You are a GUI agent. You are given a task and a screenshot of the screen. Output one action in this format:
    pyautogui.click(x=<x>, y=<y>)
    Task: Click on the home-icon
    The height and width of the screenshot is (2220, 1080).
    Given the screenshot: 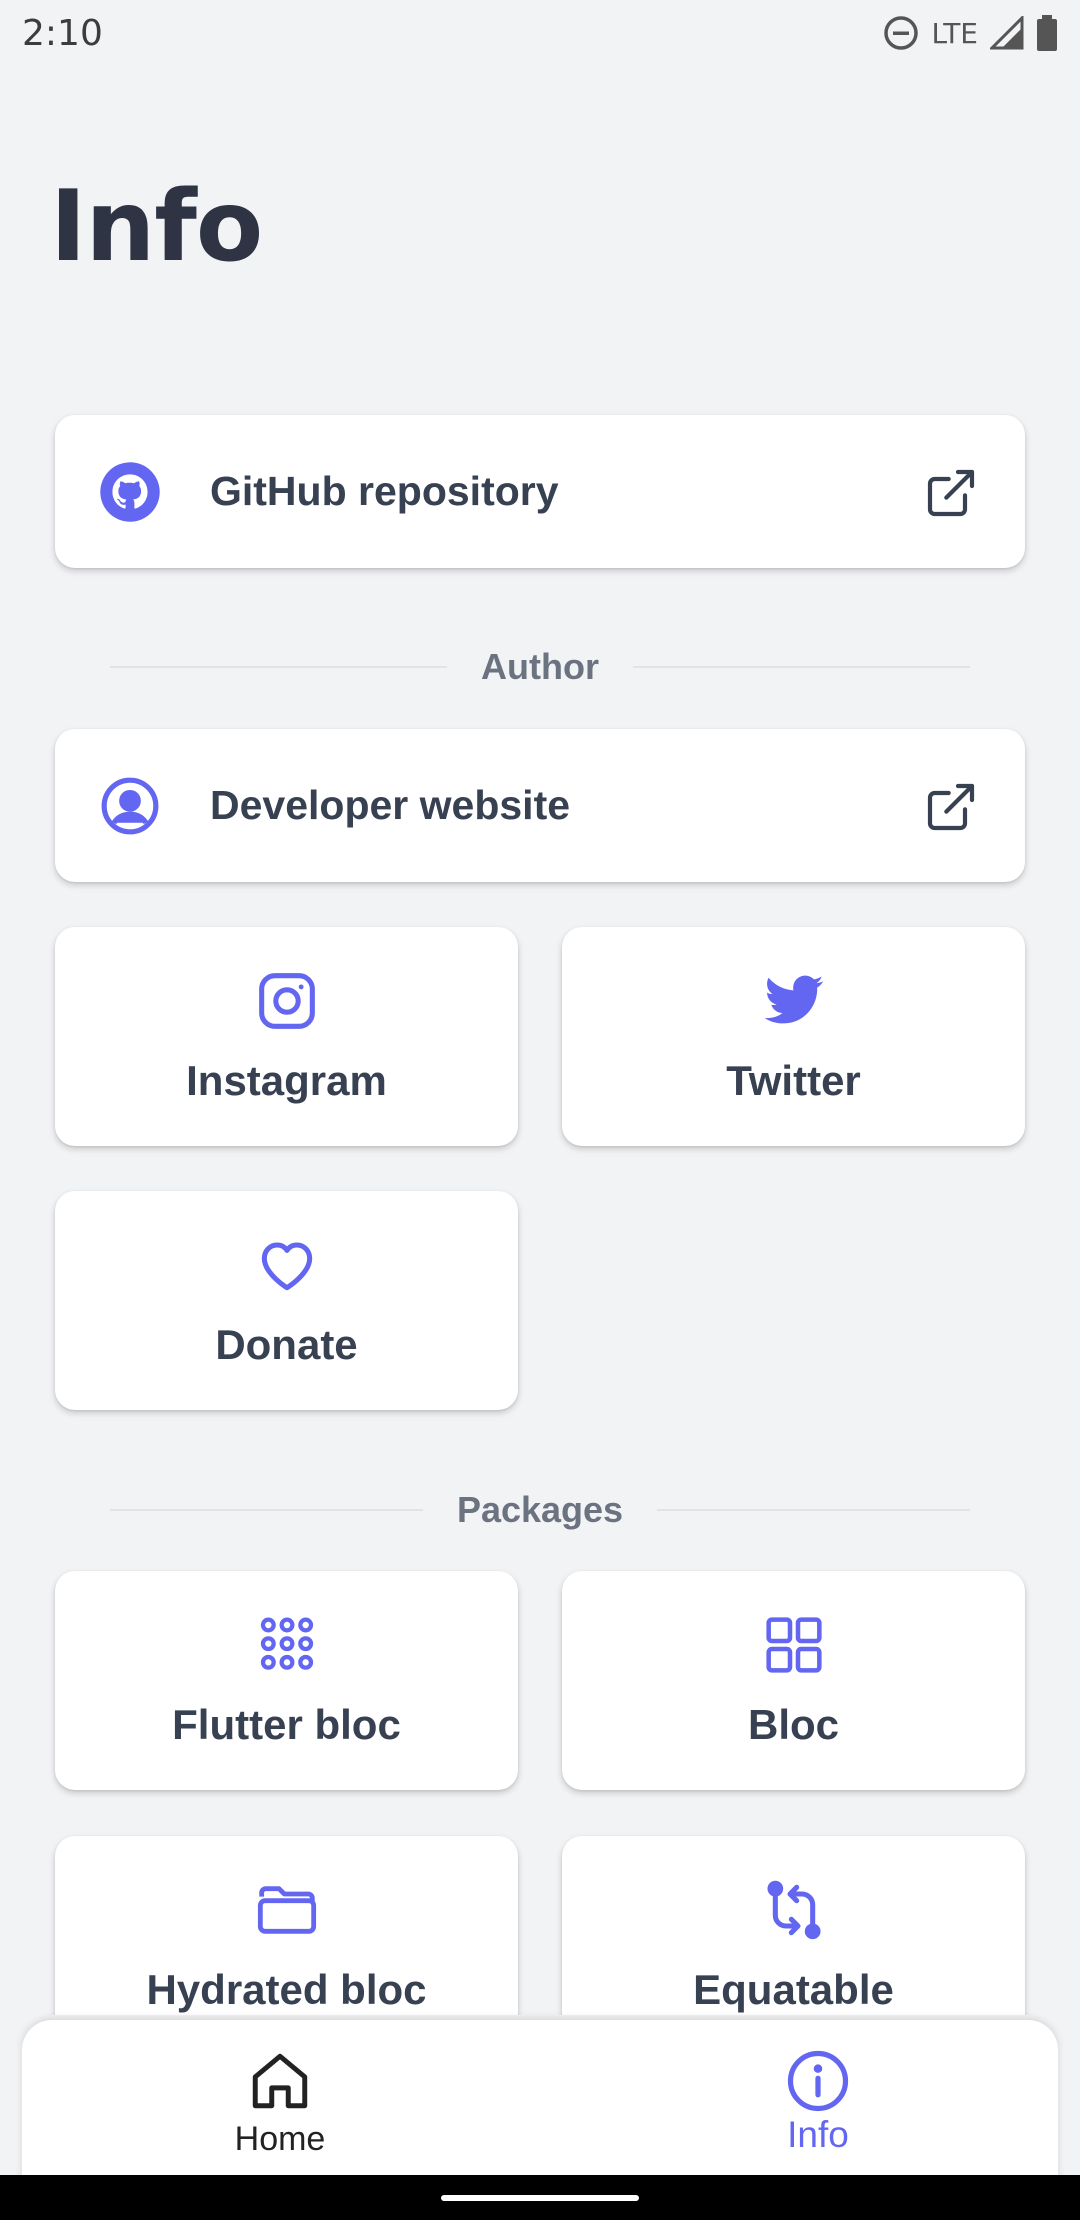 What is the action you would take?
    pyautogui.click(x=280, y=2081)
    